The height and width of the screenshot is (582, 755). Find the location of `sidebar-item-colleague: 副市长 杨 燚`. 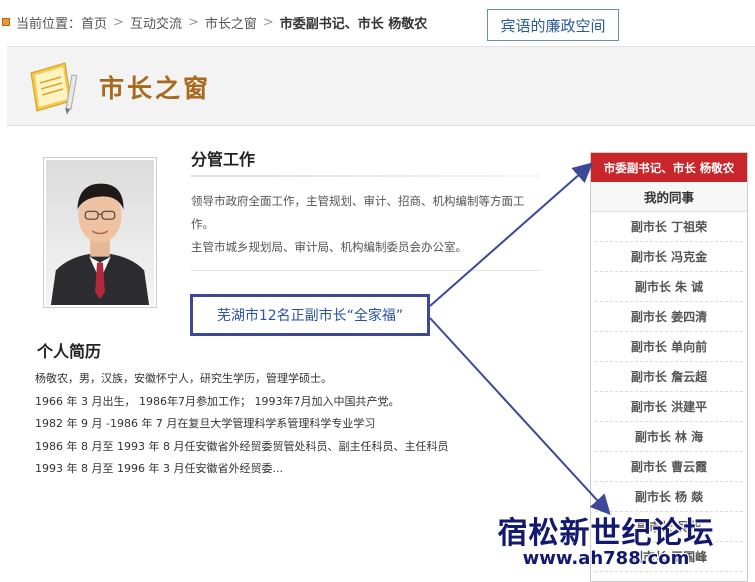

sidebar-item-colleague: 副市长 杨 燚 is located at coordinates (669, 497).